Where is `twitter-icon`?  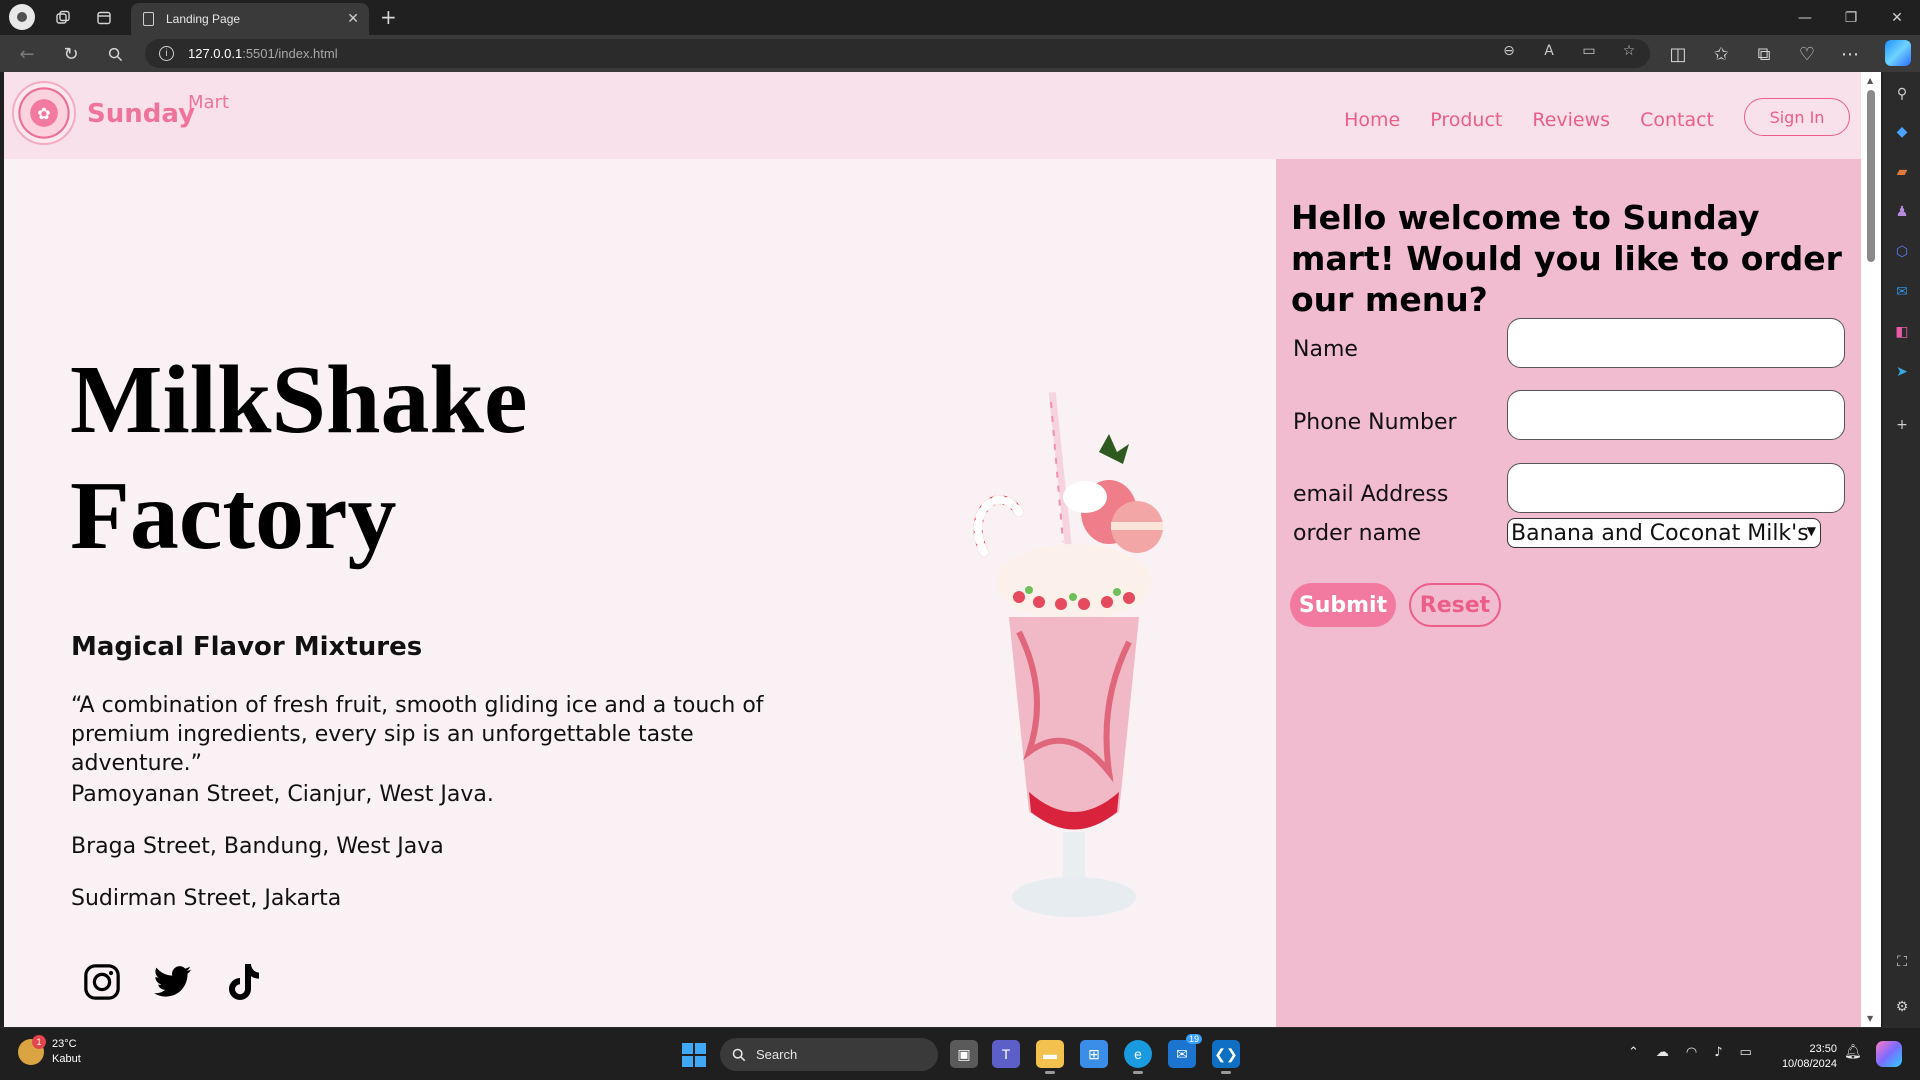 twitter-icon is located at coordinates (173, 982).